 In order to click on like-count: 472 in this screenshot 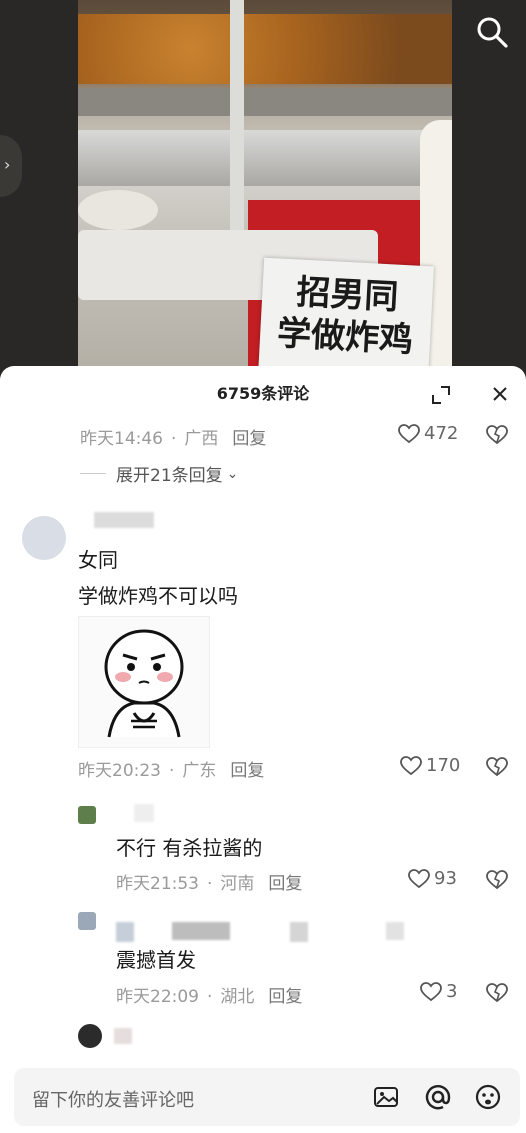, I will do `click(441, 433)`.